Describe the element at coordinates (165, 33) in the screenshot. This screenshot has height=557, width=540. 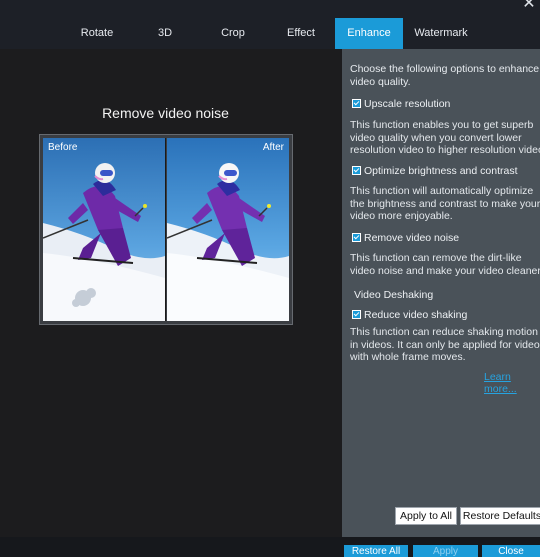
I see `tab-3d: 3D` at that location.